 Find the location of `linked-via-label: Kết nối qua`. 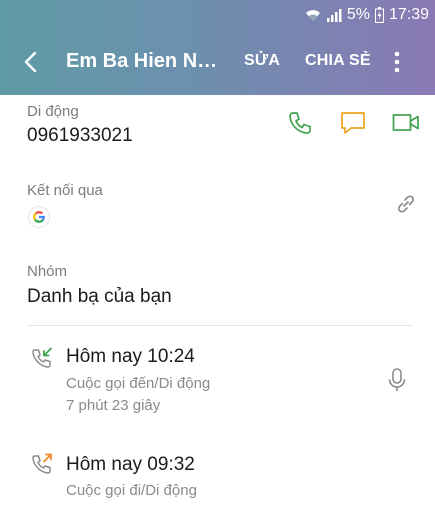

linked-via-label: Kết nối qua is located at coordinates (65, 190).